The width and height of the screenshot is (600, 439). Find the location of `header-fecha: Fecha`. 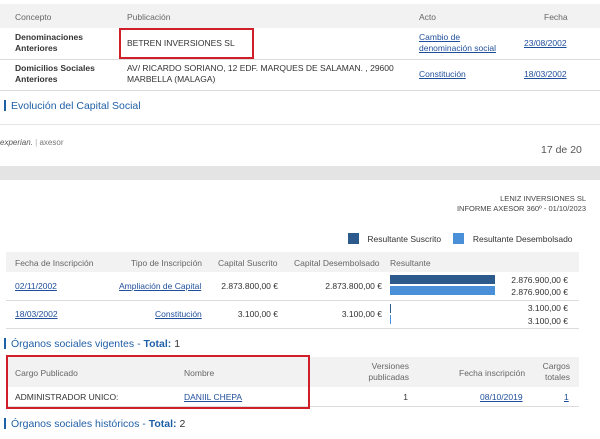

header-fecha: Fecha is located at coordinates (556, 17).